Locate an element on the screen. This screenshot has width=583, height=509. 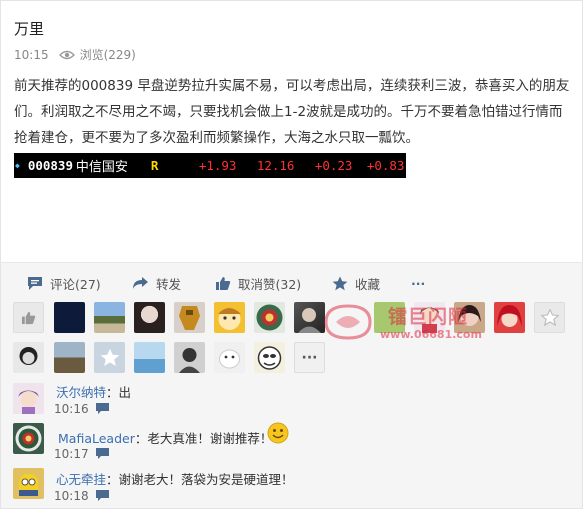
smiley-emoji-icon is located at coordinates (278, 433).